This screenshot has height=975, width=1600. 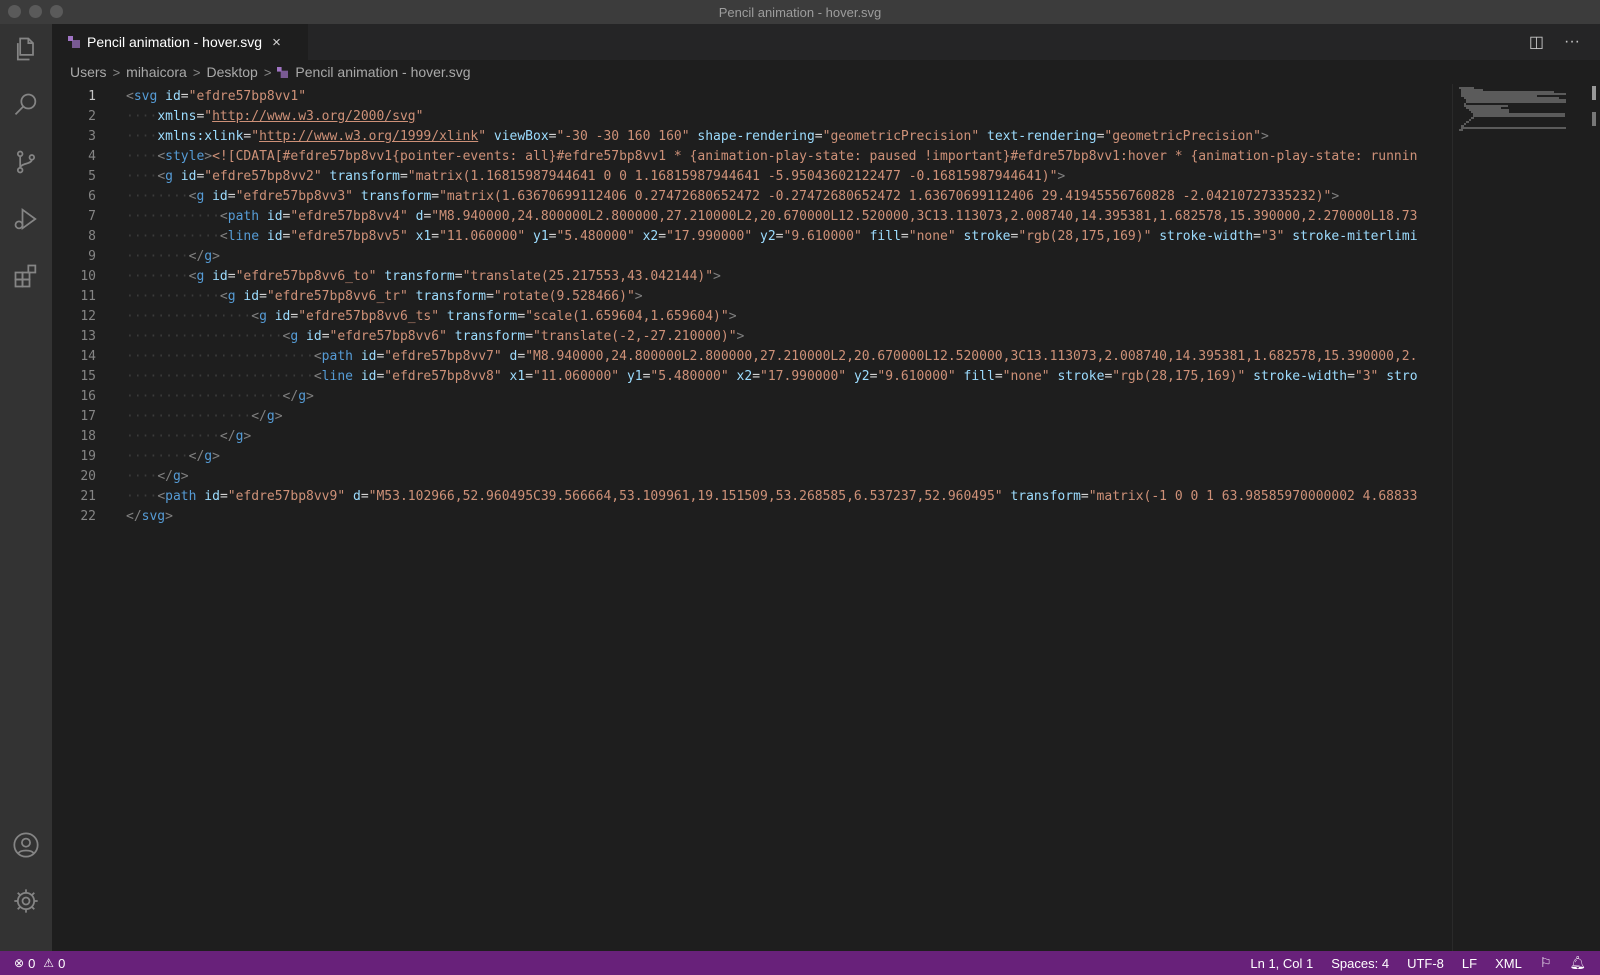 What do you see at coordinates (789, 97) in the screenshot?
I see `code-line: <svg id="efdre57bp8vv1"` at bounding box center [789, 97].